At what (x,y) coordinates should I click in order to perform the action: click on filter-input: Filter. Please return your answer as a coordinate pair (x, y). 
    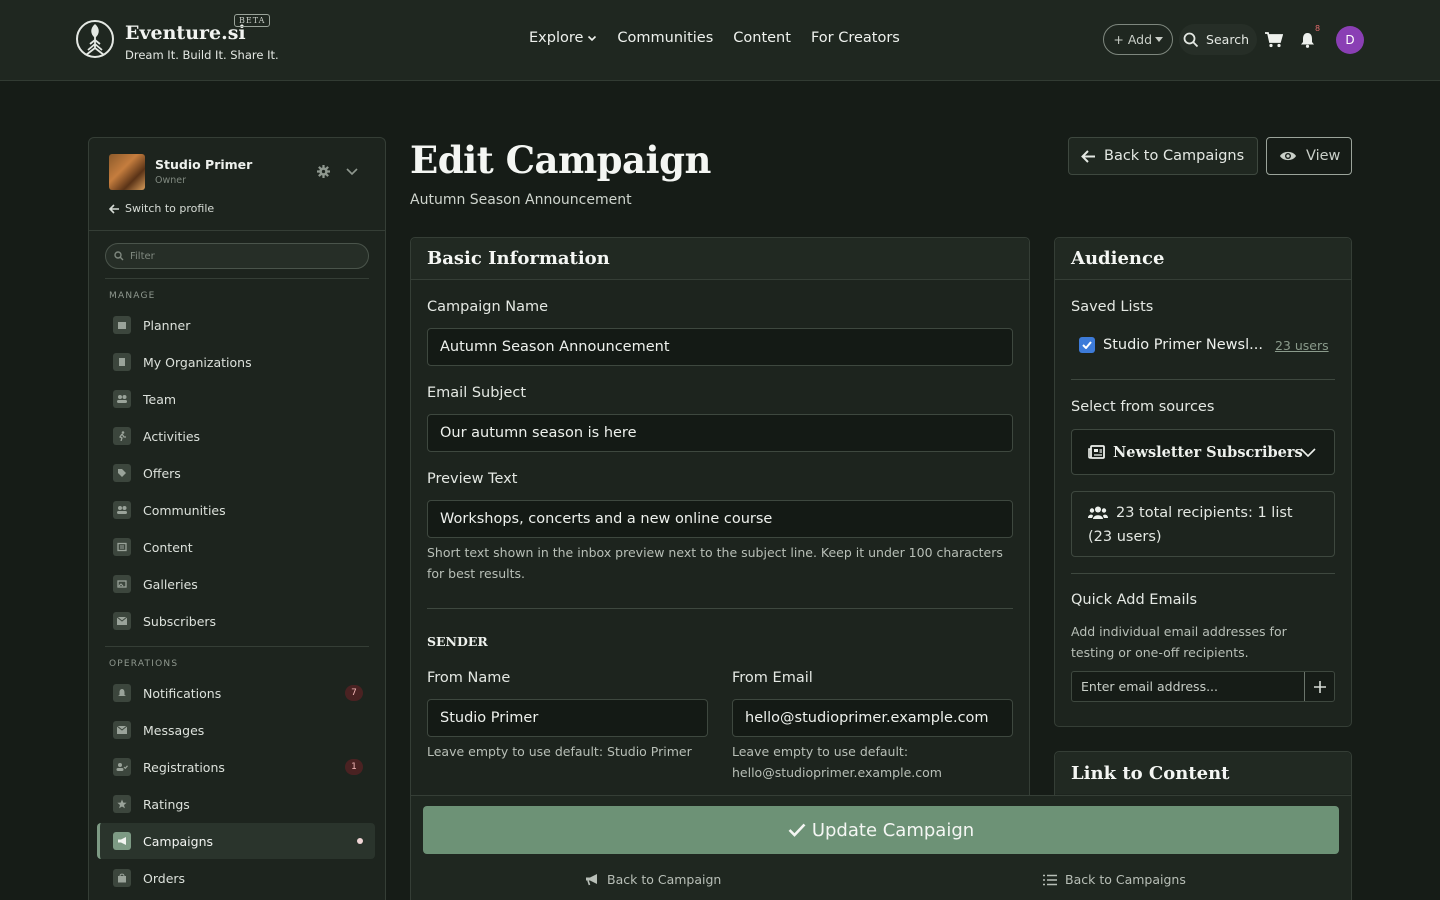
    Looking at the image, I should click on (237, 256).